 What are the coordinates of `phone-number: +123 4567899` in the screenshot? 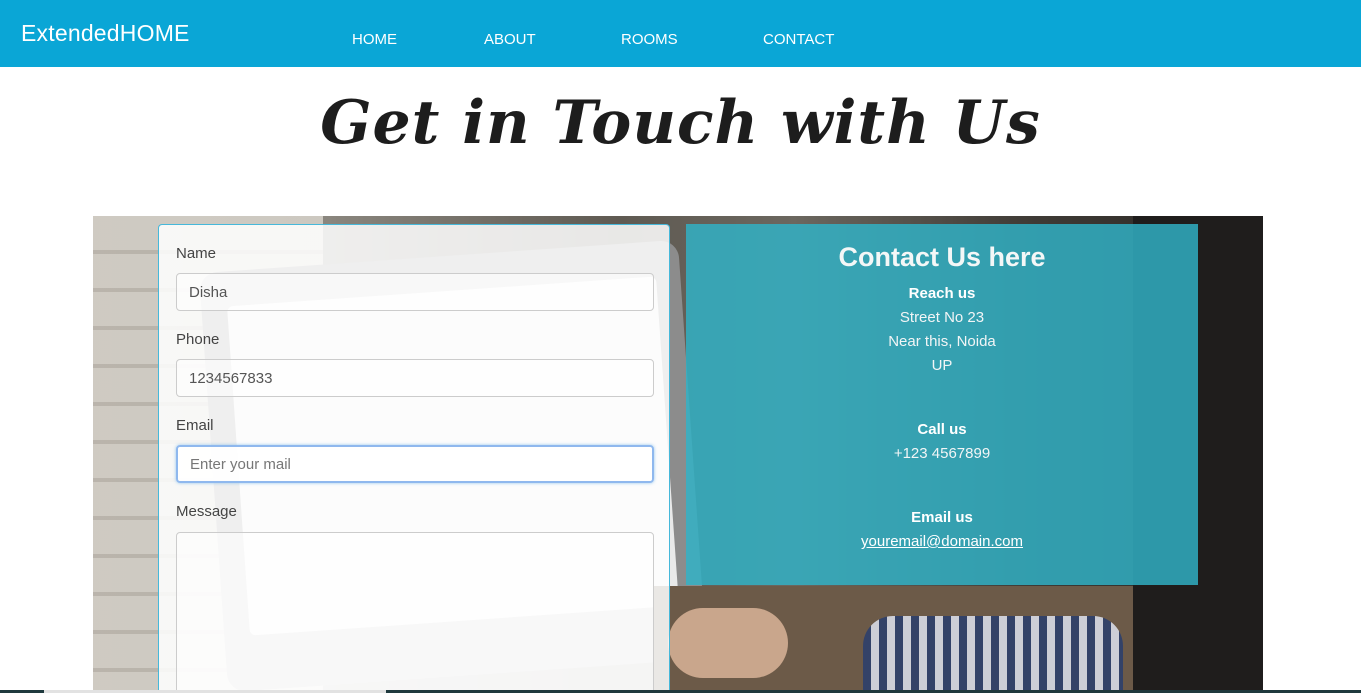 It's located at (942, 453).